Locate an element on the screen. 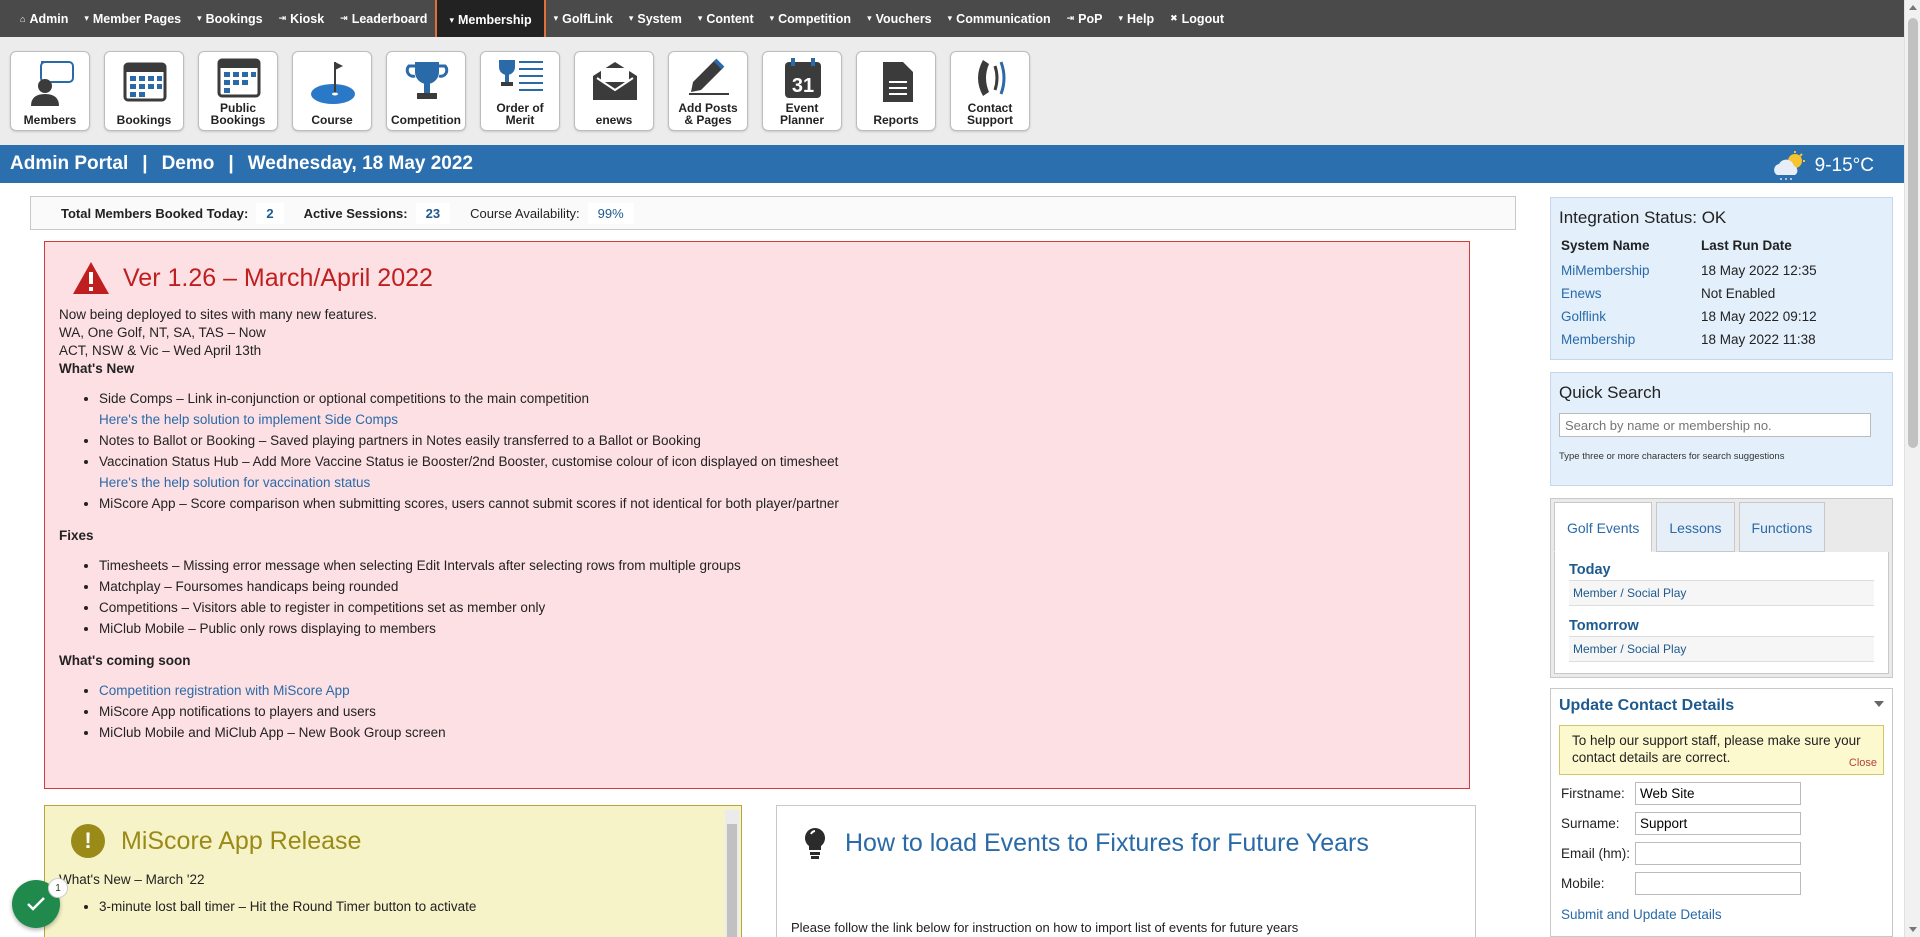 This screenshot has height=937, width=1920. collapse-chevron-icon is located at coordinates (1879, 704).